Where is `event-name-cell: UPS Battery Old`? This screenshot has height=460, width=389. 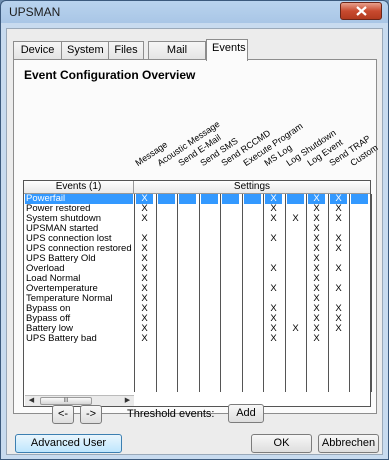
event-name-cell: UPS Battery Old is located at coordinates (79, 259).